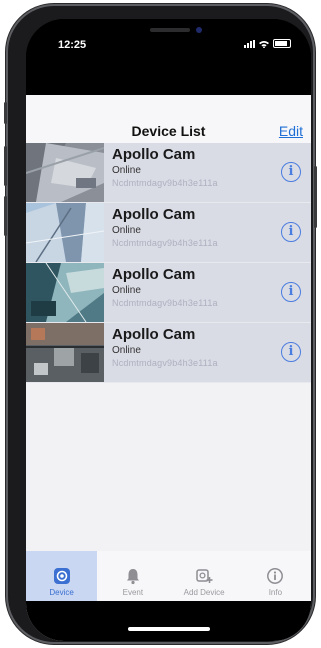 Image resolution: width=321 pixels, height=648 pixels. I want to click on speaker, so click(170, 30).